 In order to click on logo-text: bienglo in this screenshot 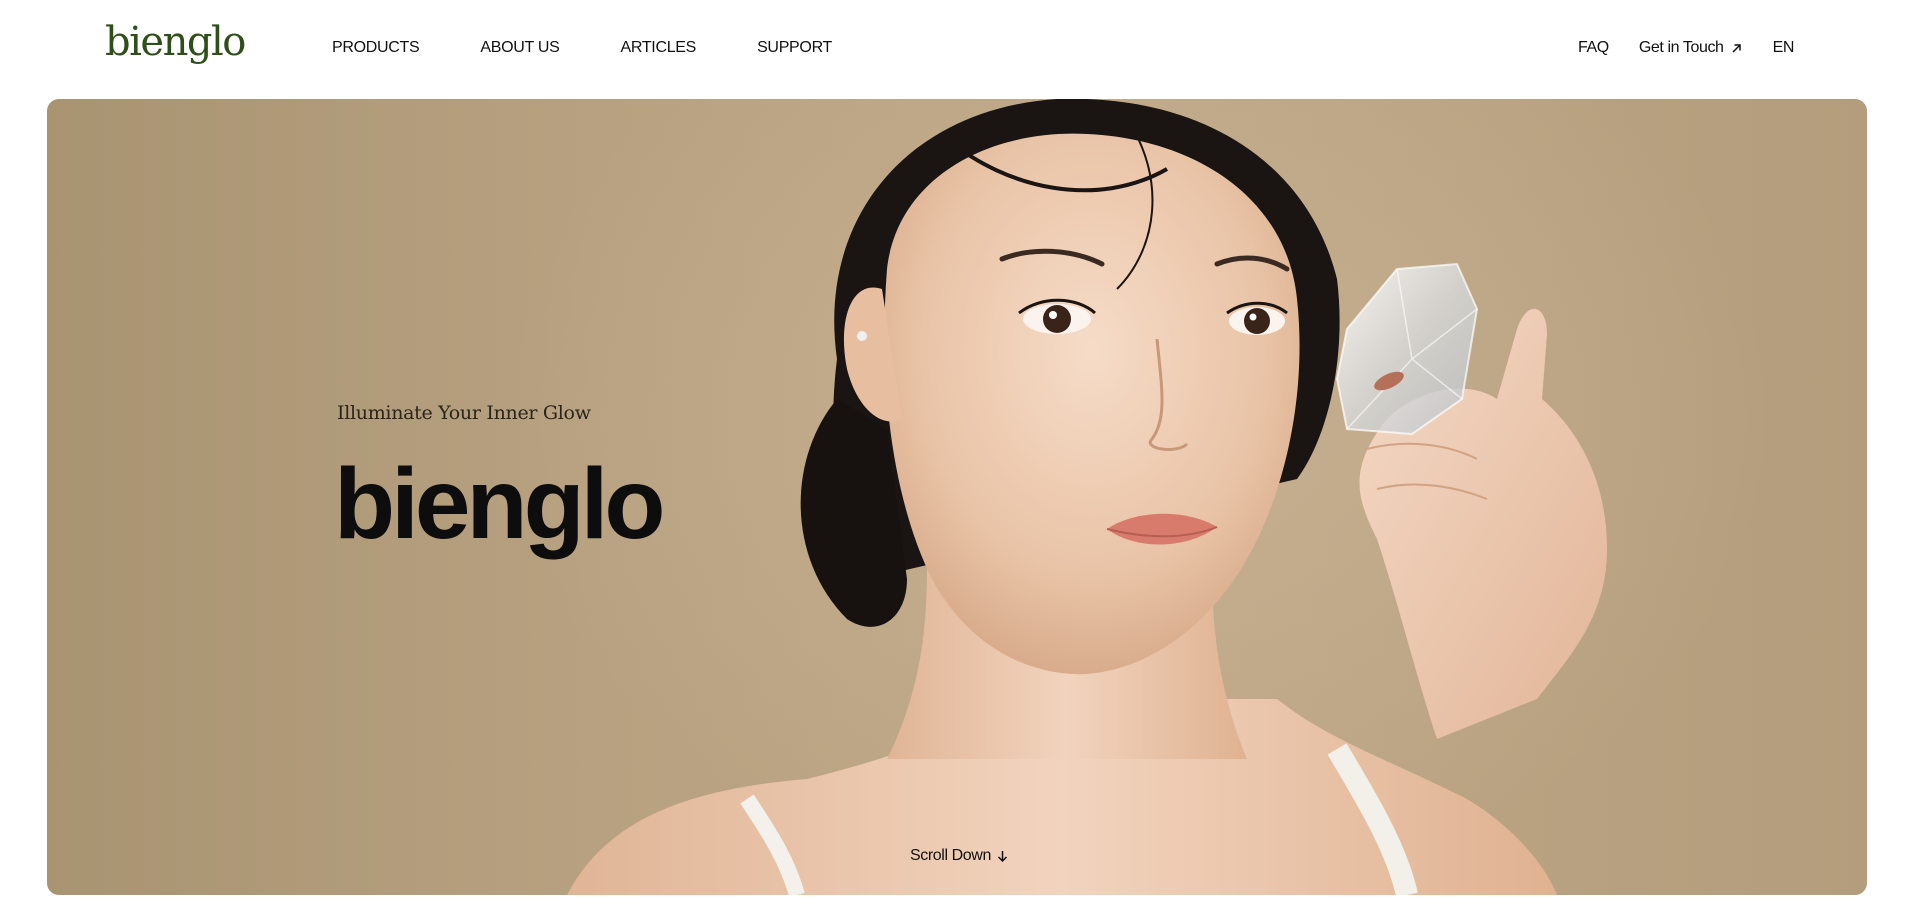, I will do `click(175, 42)`.